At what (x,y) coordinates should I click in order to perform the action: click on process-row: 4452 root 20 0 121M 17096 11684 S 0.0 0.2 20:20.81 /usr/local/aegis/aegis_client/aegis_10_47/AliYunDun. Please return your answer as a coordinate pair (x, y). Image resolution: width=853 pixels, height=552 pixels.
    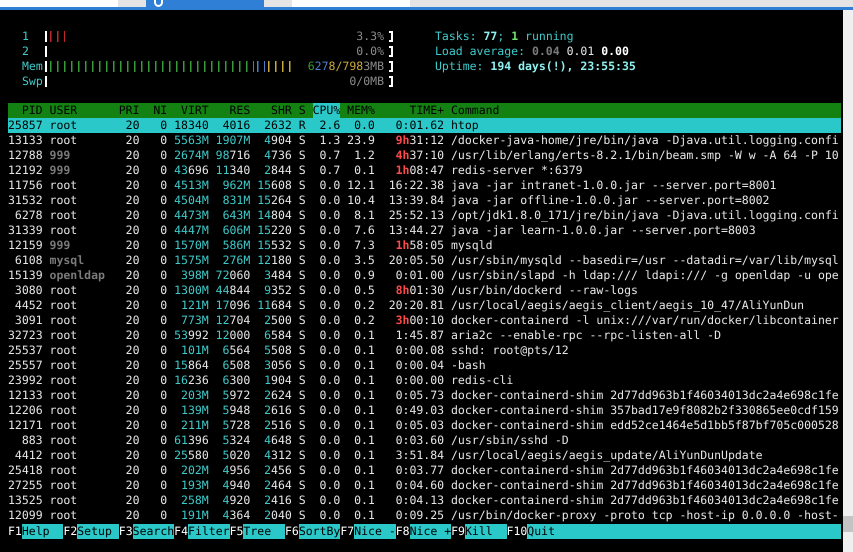
    Looking at the image, I should click on (424, 305).